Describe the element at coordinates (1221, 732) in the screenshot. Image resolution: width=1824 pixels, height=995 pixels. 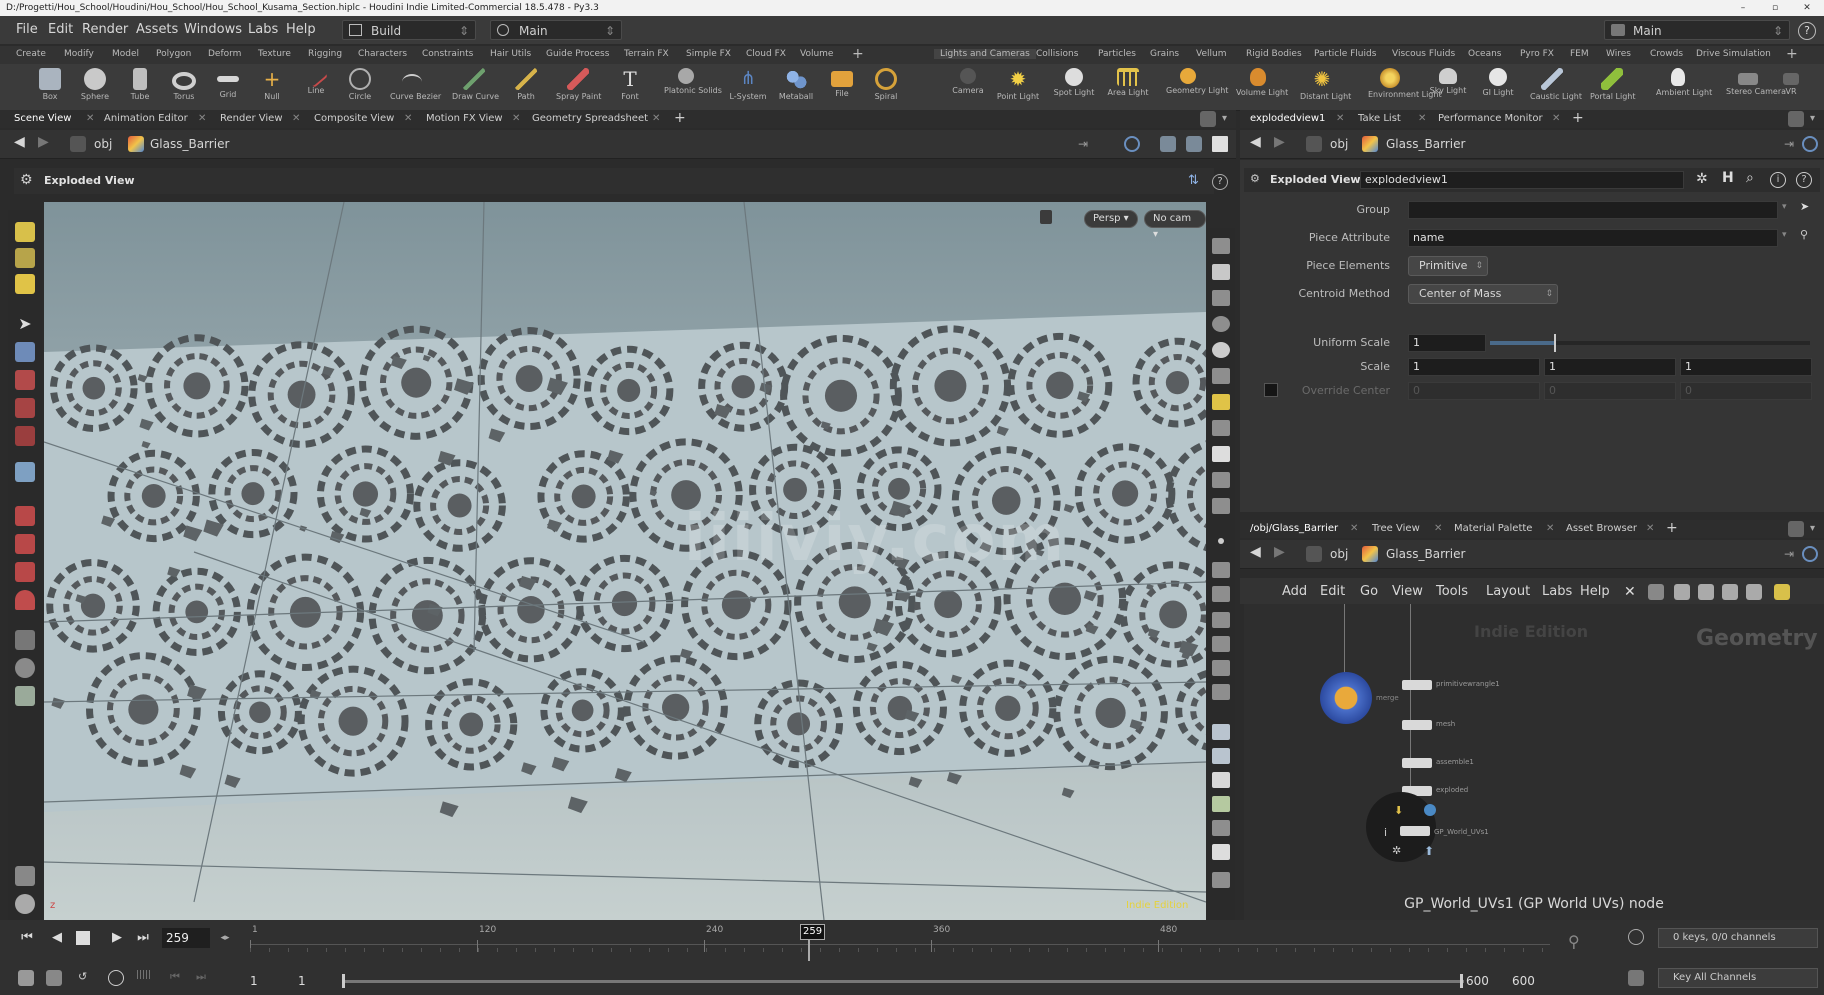
I see `ghost-icon` at that location.